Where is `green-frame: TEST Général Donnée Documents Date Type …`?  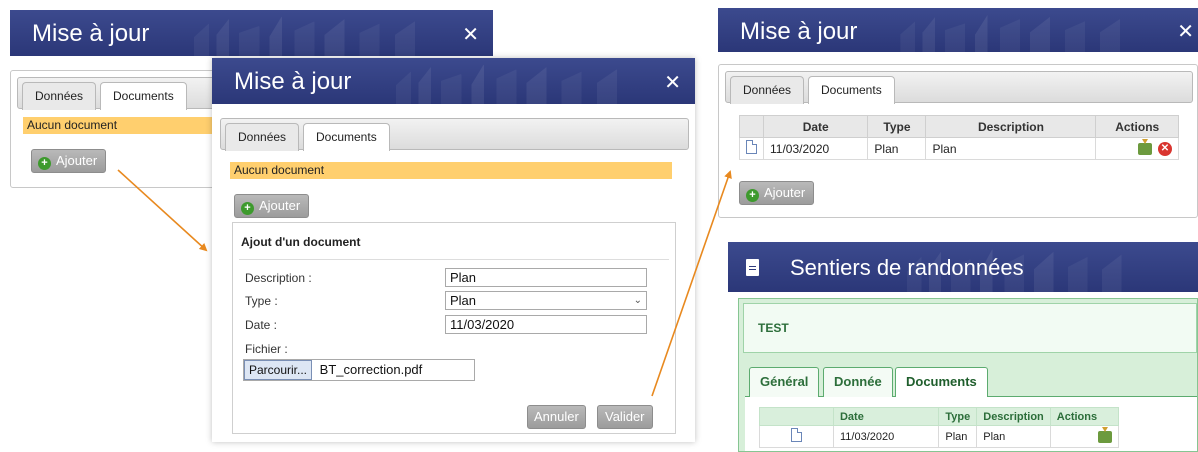
green-frame: TEST Général Donnée Documents Date Type … is located at coordinates (968, 375).